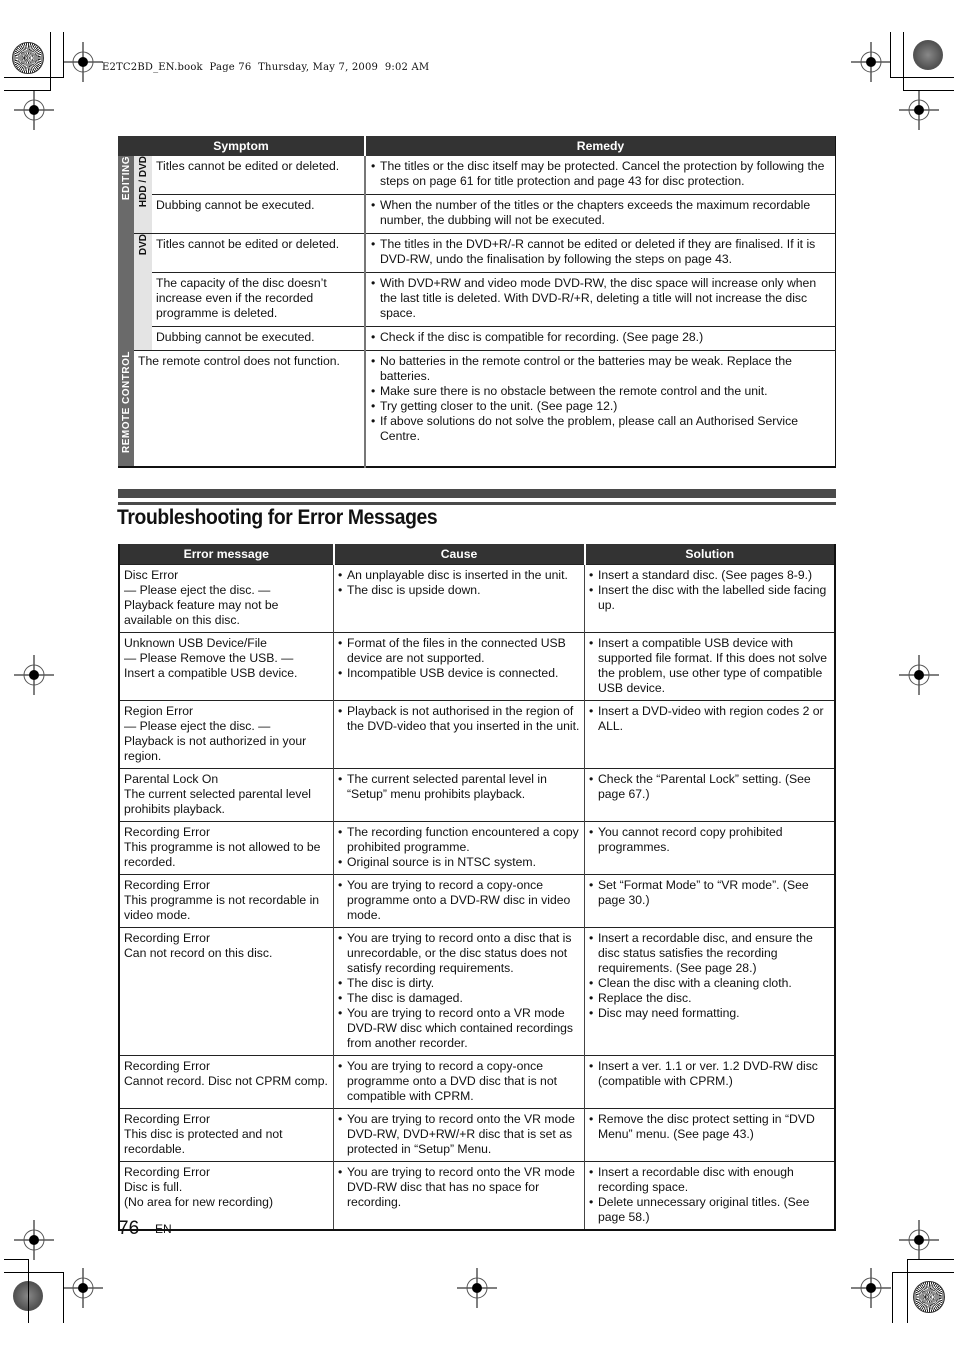 The height and width of the screenshot is (1351, 954). Describe the element at coordinates (459, 998) in the screenshot. I see `bullet-item: The disc is damaged.` at that location.